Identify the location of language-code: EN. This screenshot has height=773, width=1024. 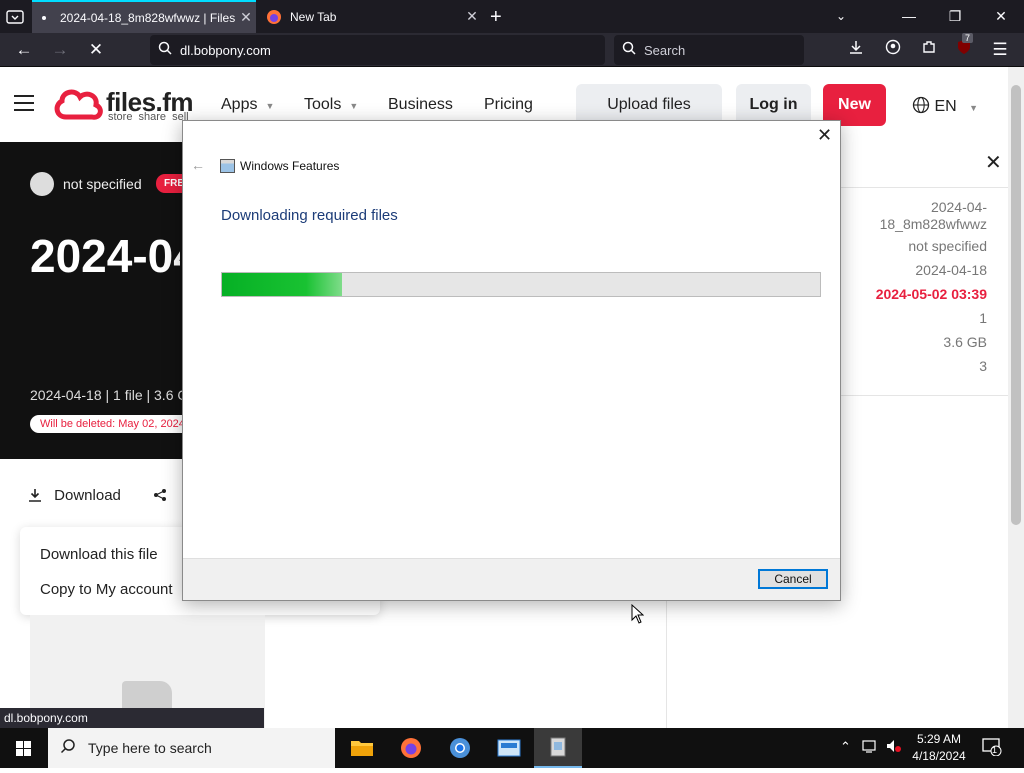
(945, 106).